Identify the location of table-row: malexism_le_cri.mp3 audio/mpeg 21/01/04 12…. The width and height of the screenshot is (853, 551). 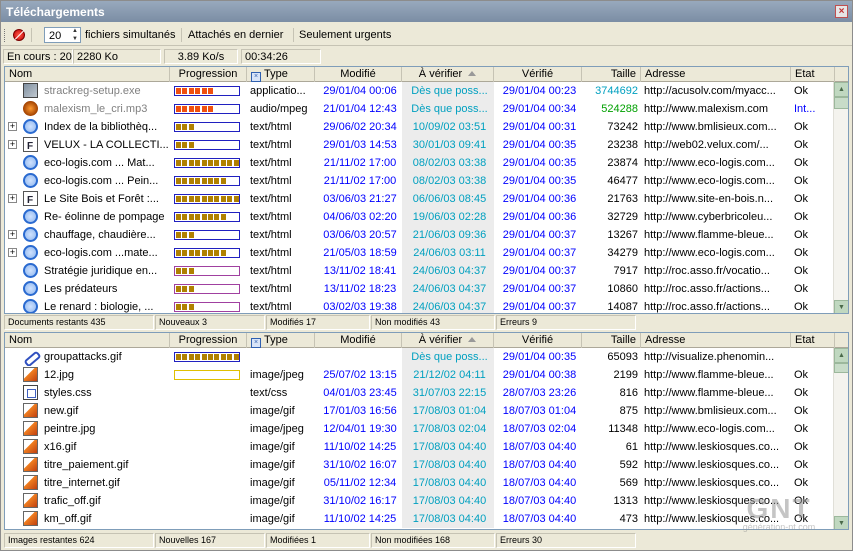
(420, 109).